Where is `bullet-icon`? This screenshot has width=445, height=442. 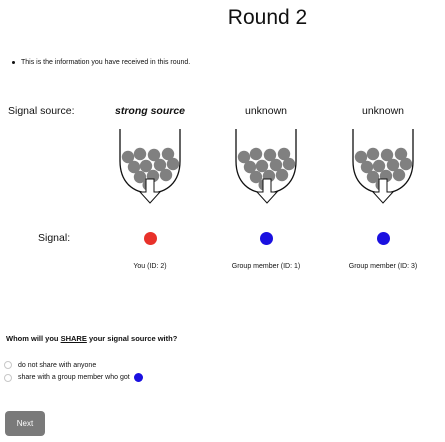
bullet-icon is located at coordinates (13, 62).